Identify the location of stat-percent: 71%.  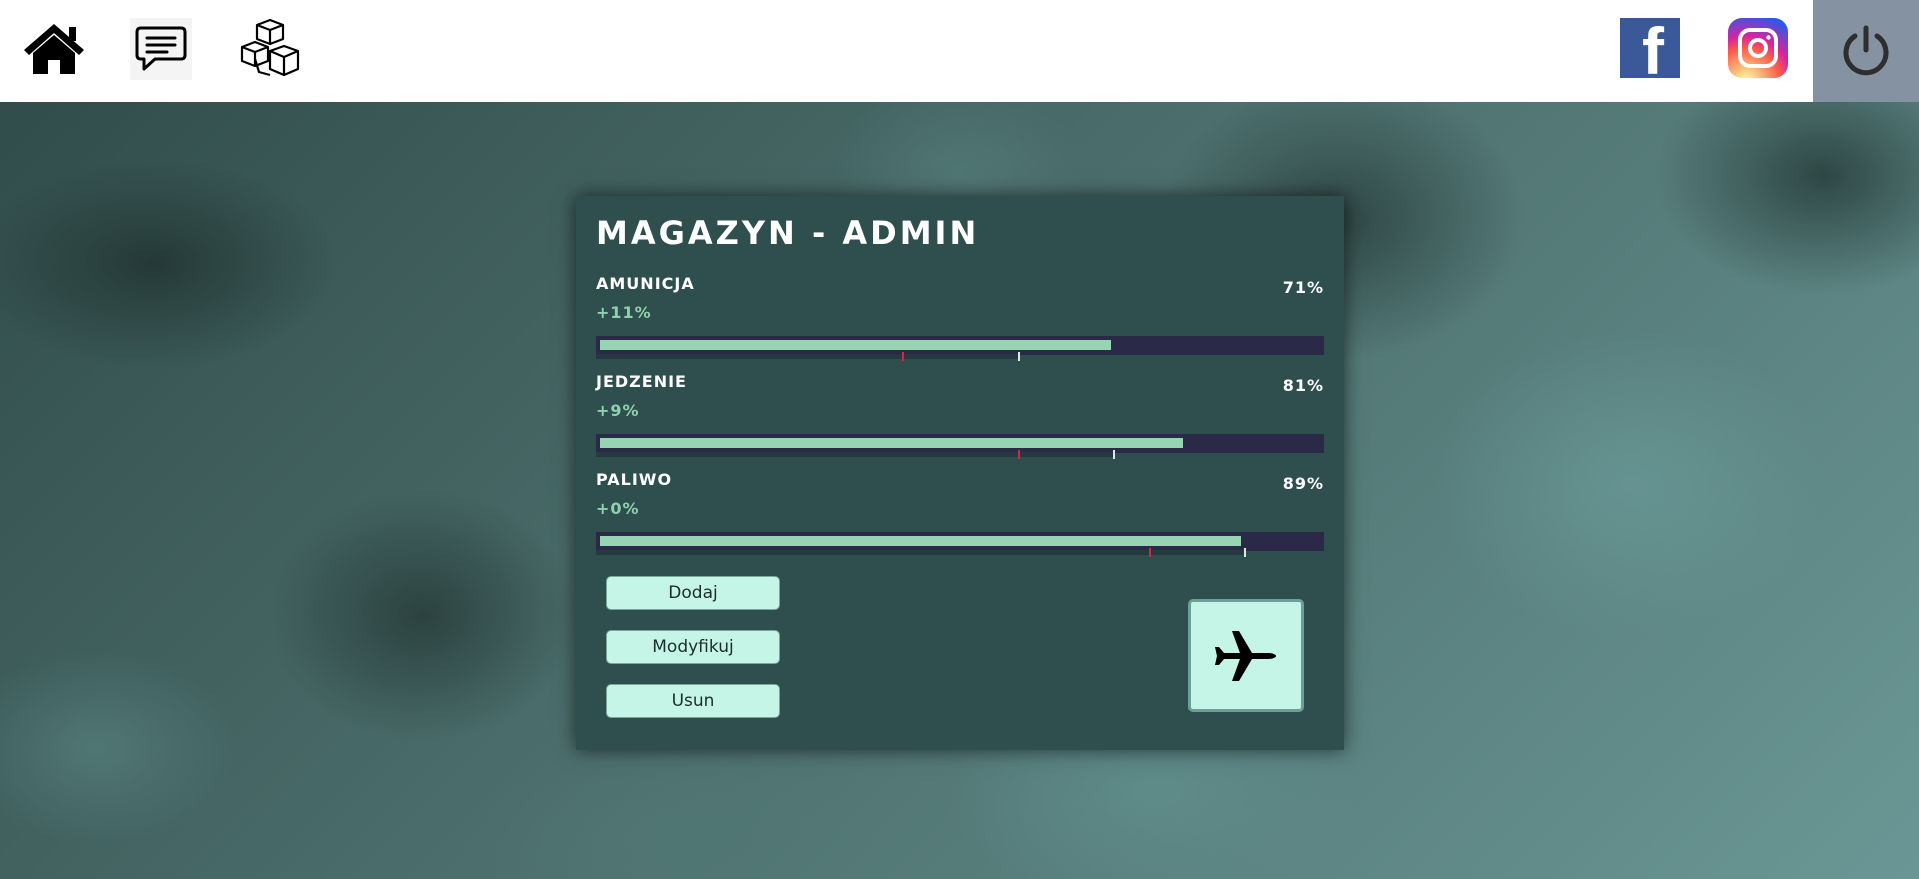
(1303, 287).